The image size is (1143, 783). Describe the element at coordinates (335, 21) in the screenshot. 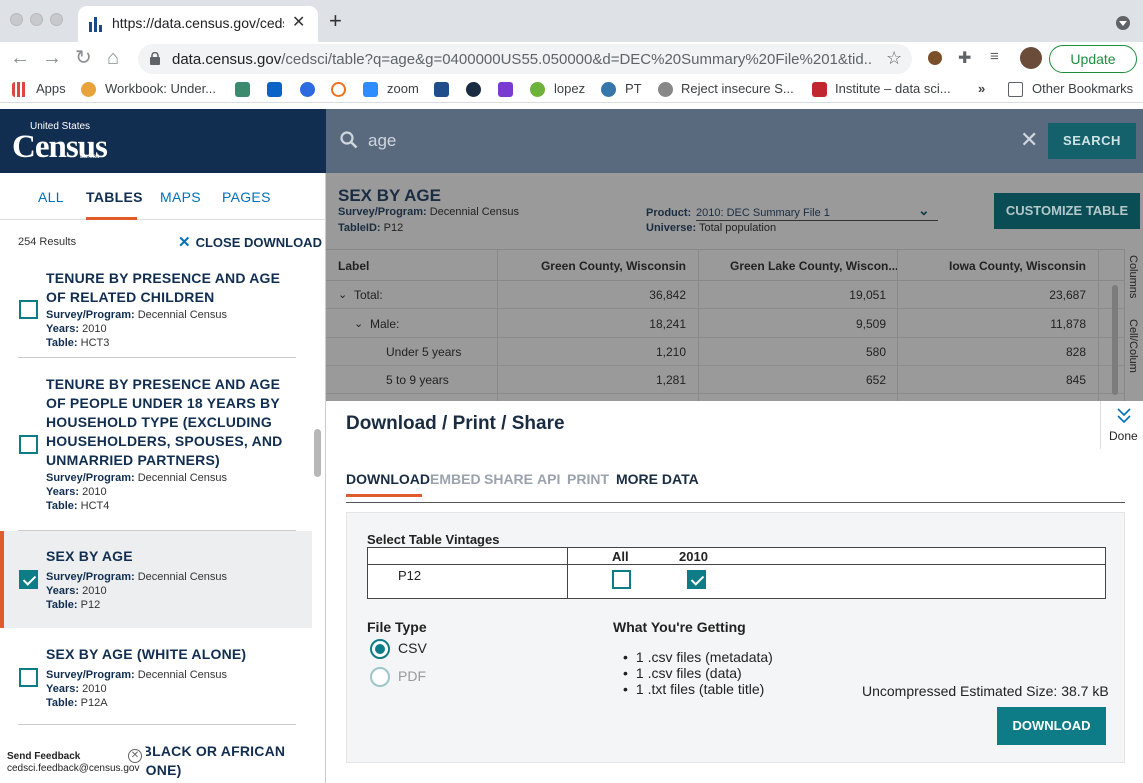

I see `new-tab-icon: +` at that location.